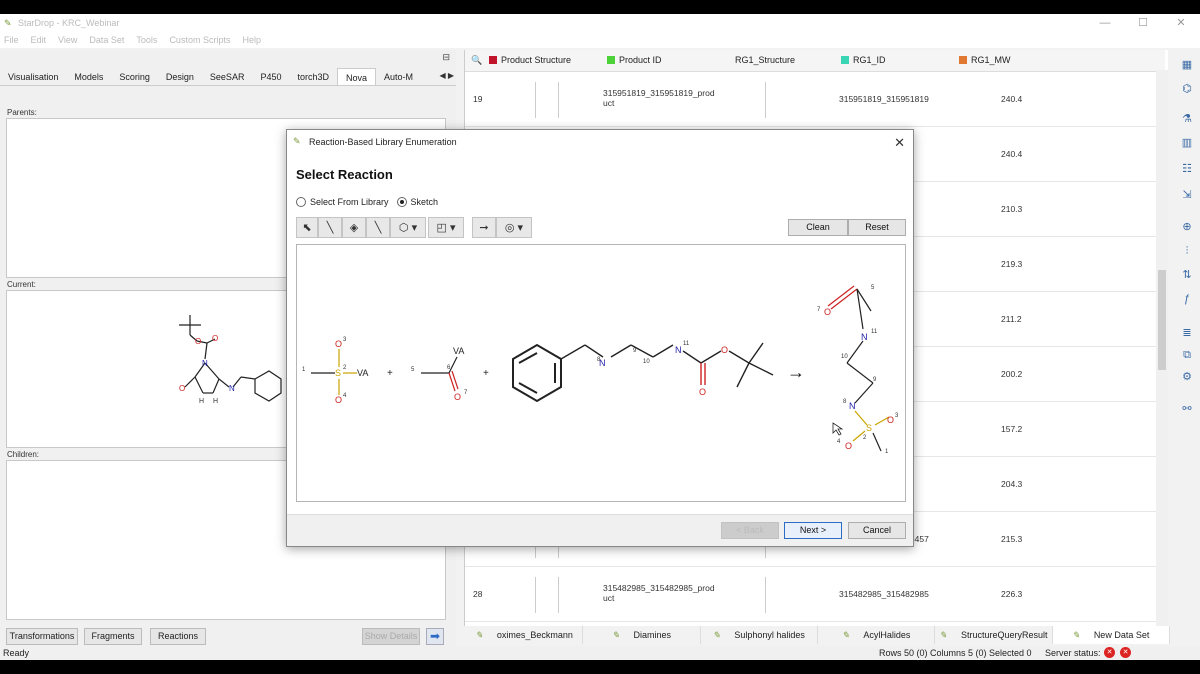  Describe the element at coordinates (1187, 143) in the screenshot. I see `chart-icon: ▥` at that location.